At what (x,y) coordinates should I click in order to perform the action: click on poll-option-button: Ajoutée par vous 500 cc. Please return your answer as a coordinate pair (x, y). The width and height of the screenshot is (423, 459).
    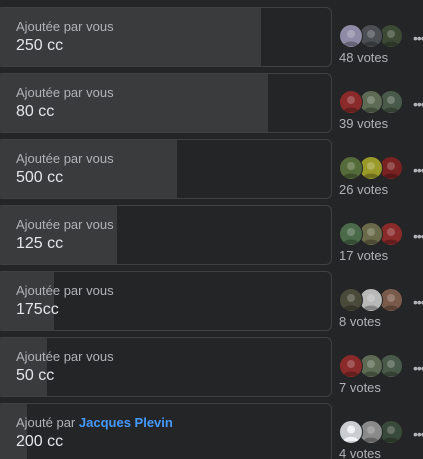
    Looking at the image, I should click on (166, 169).